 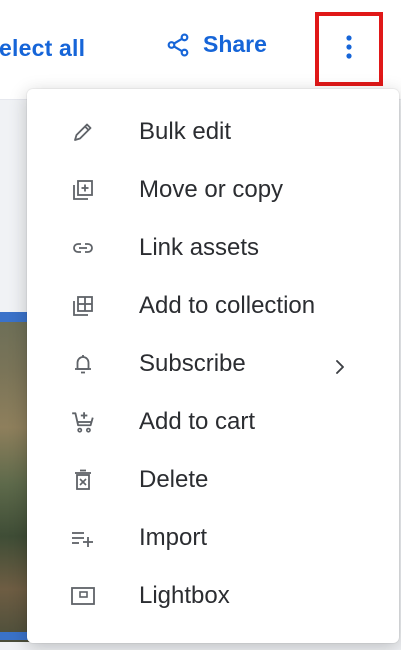 I want to click on menu-item-label: Import, so click(x=173, y=537).